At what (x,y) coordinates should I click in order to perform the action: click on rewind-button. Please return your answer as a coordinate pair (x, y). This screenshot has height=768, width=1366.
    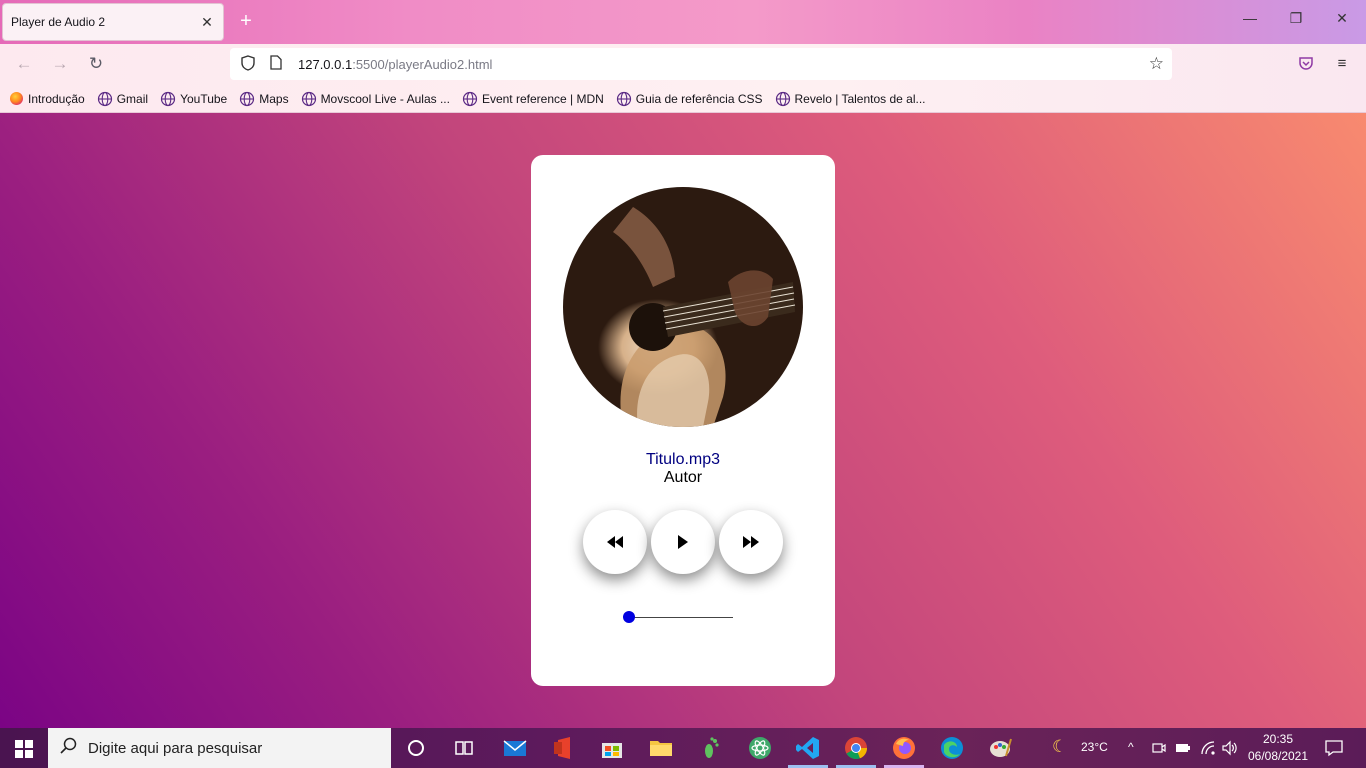
    Looking at the image, I should click on (615, 542).